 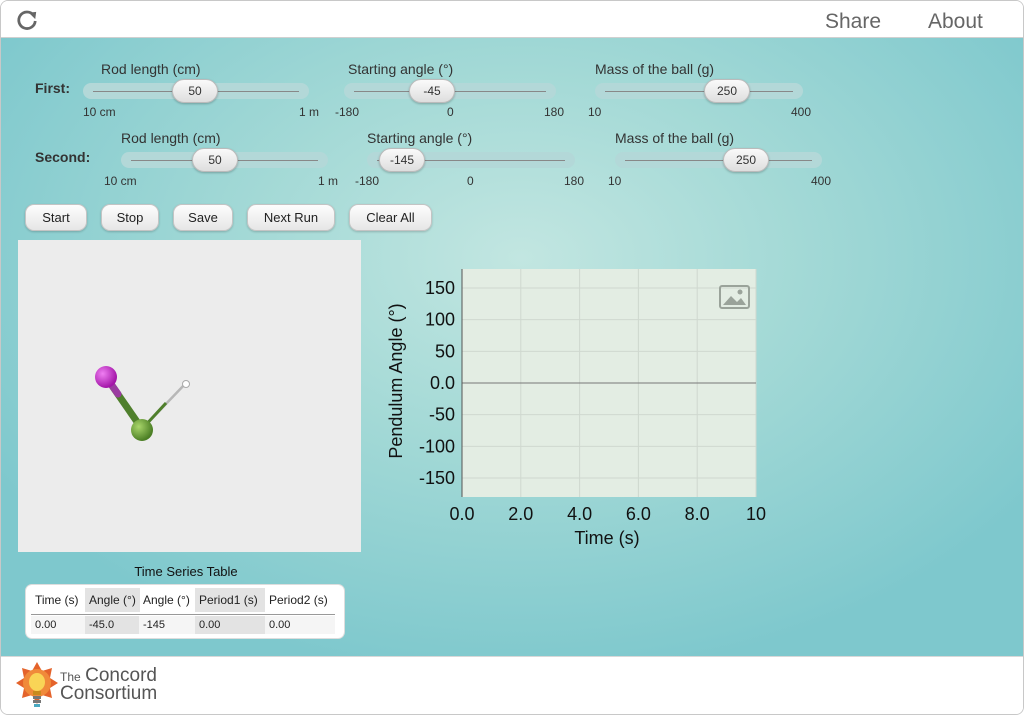 What do you see at coordinates (471, 160) in the screenshot?
I see `second-start-angle-slider: -145` at bounding box center [471, 160].